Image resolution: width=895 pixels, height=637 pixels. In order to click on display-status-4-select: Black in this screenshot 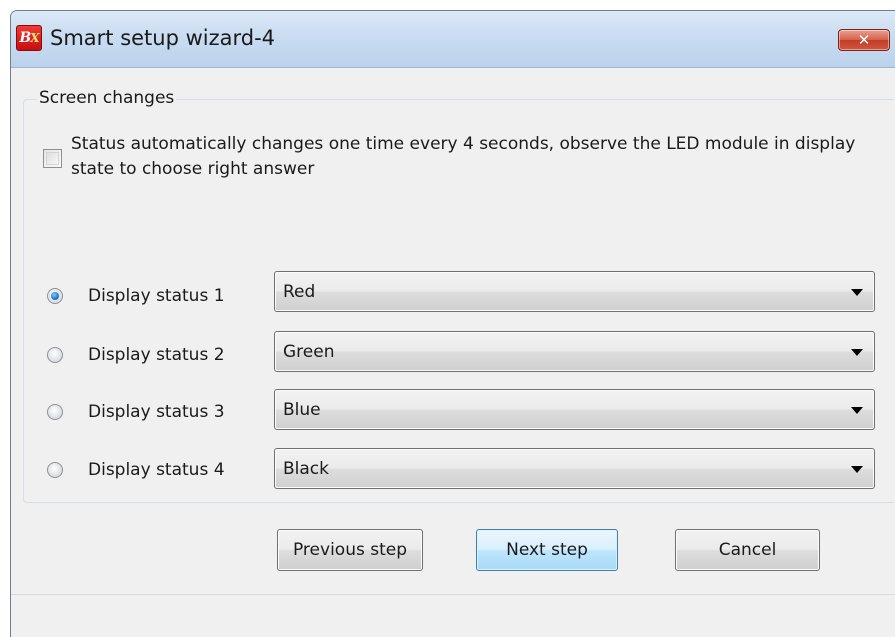, I will do `click(574, 468)`.